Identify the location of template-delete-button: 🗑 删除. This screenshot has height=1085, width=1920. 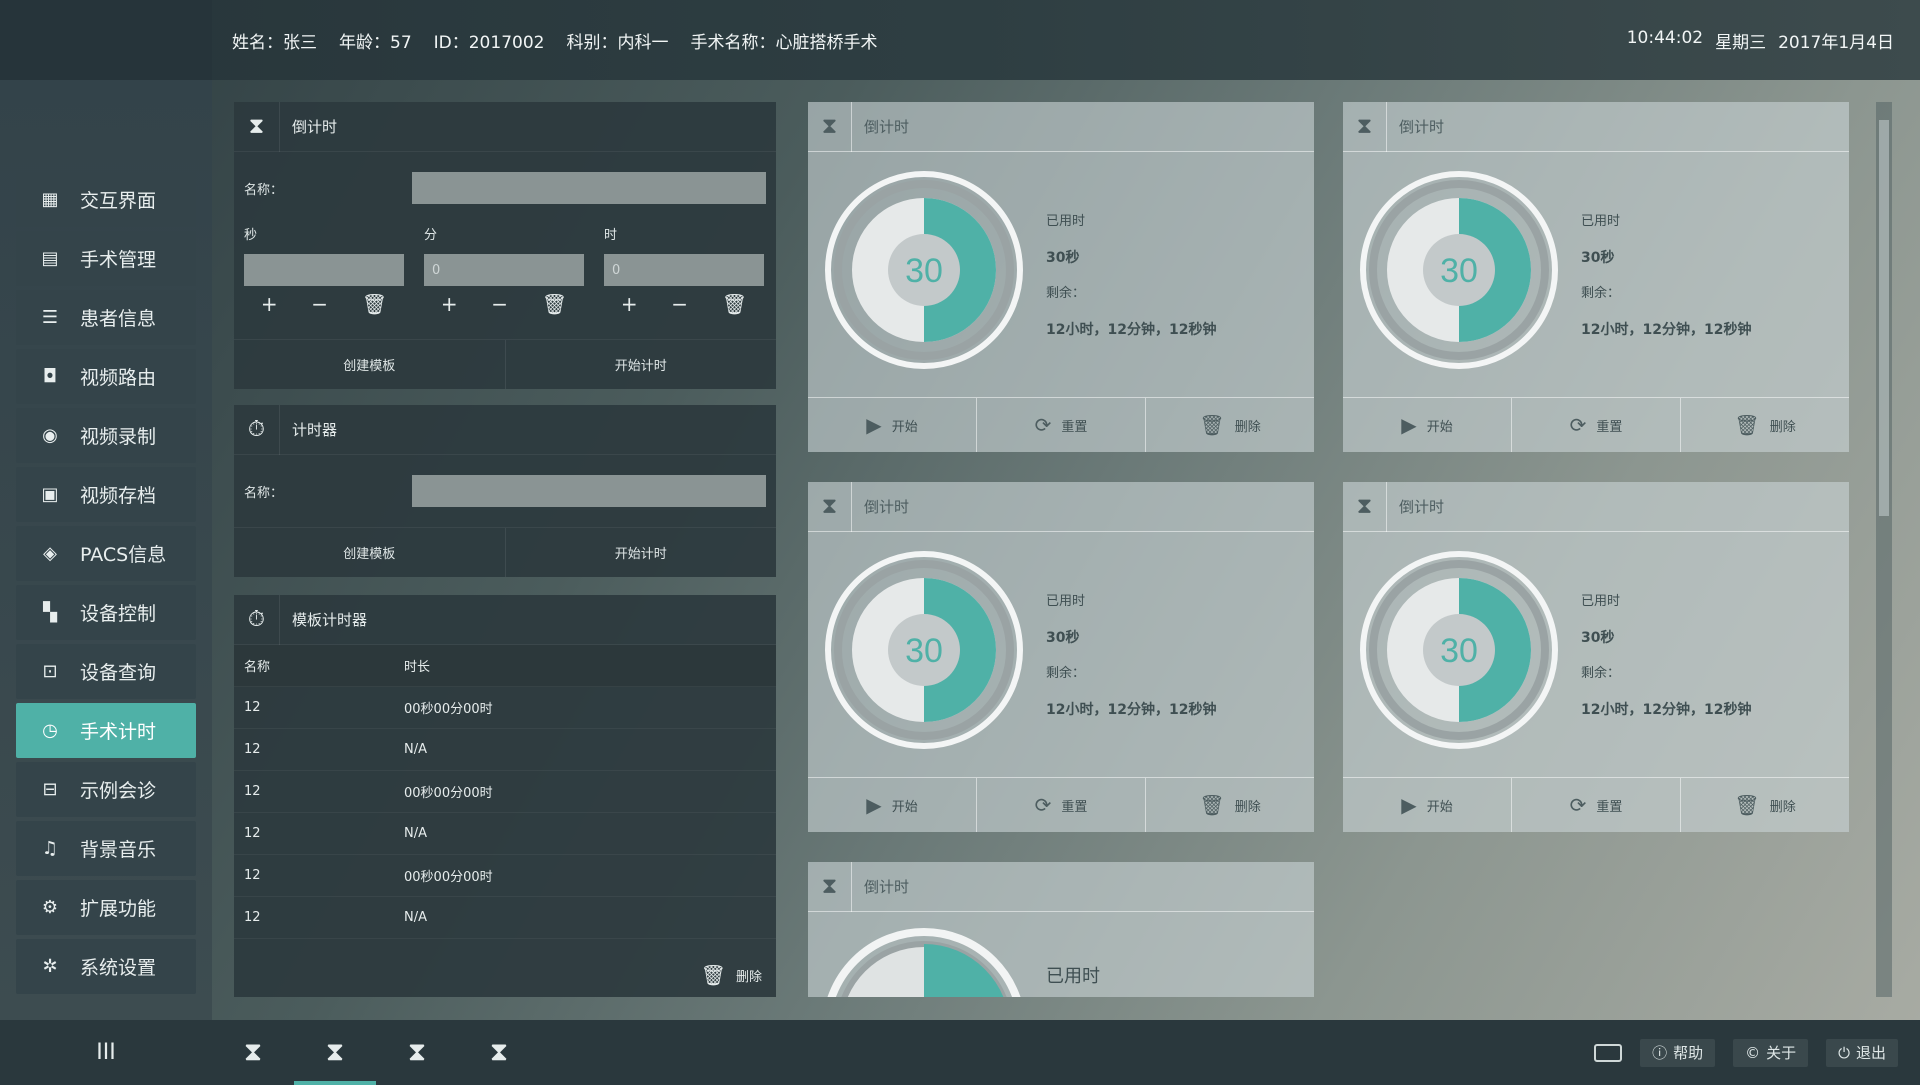
(731, 975).